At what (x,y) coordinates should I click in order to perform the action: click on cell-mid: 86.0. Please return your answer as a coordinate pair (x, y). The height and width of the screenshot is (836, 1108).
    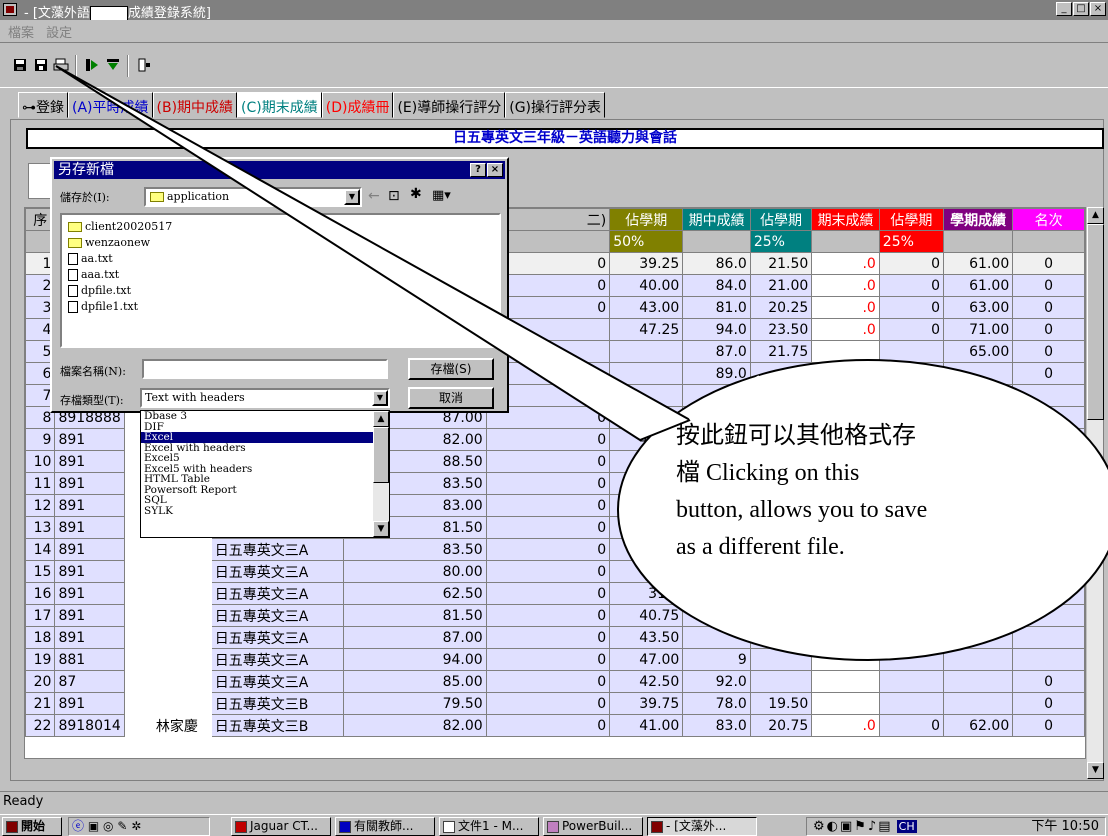
    Looking at the image, I should click on (716, 263).